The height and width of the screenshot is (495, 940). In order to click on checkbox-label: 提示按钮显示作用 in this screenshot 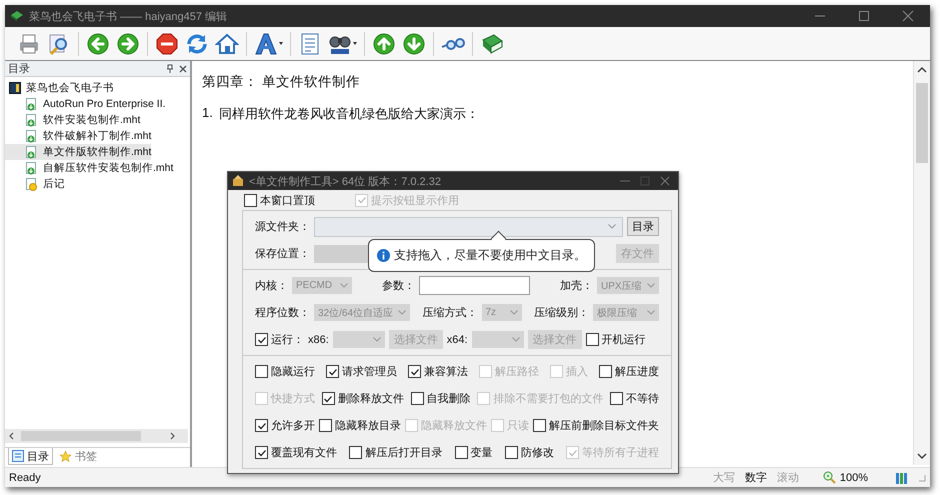, I will do `click(415, 201)`.